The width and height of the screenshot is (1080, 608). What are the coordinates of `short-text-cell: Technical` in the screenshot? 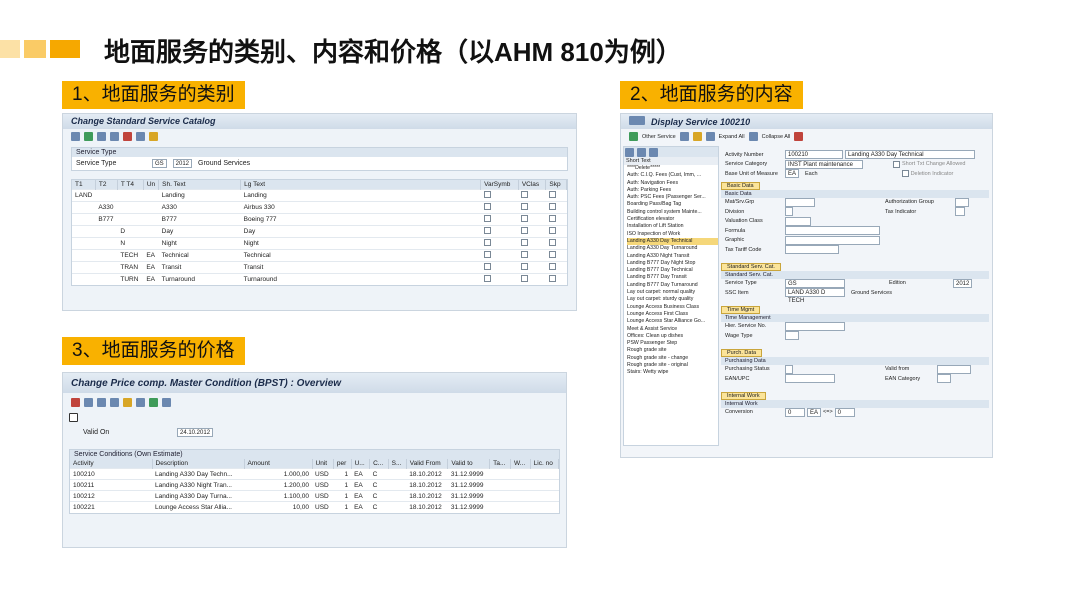 It's located at (199, 255).